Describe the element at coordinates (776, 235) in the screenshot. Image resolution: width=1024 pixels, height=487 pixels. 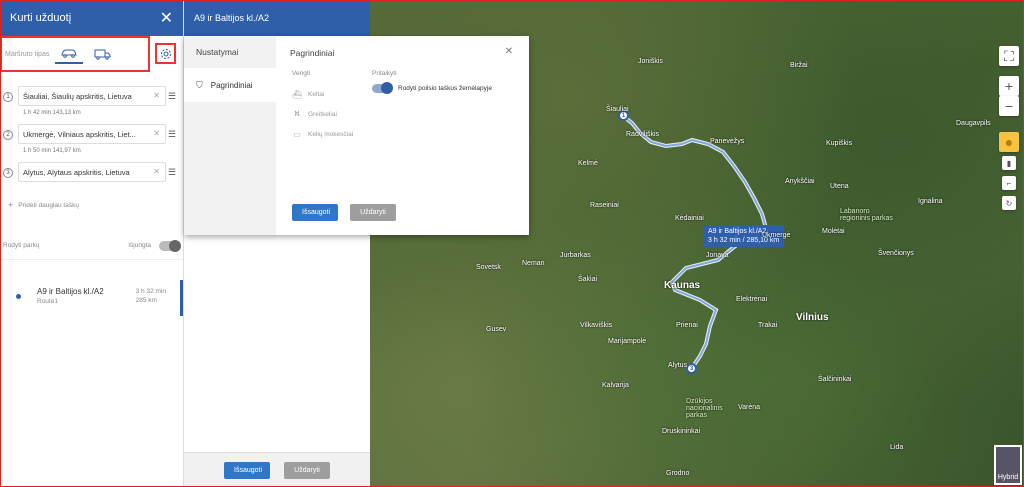
I see `map-label: Ukmergė` at that location.